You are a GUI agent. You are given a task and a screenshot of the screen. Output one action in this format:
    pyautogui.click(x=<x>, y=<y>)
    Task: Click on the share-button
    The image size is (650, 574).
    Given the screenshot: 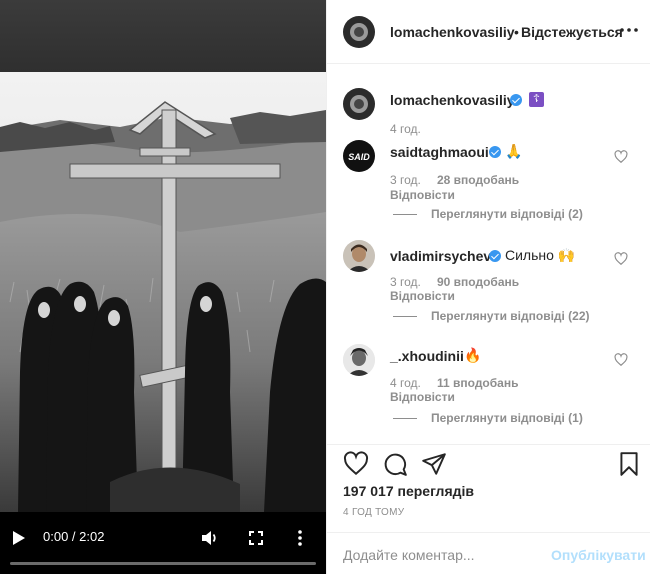 What is the action you would take?
    pyautogui.click(x=434, y=464)
    